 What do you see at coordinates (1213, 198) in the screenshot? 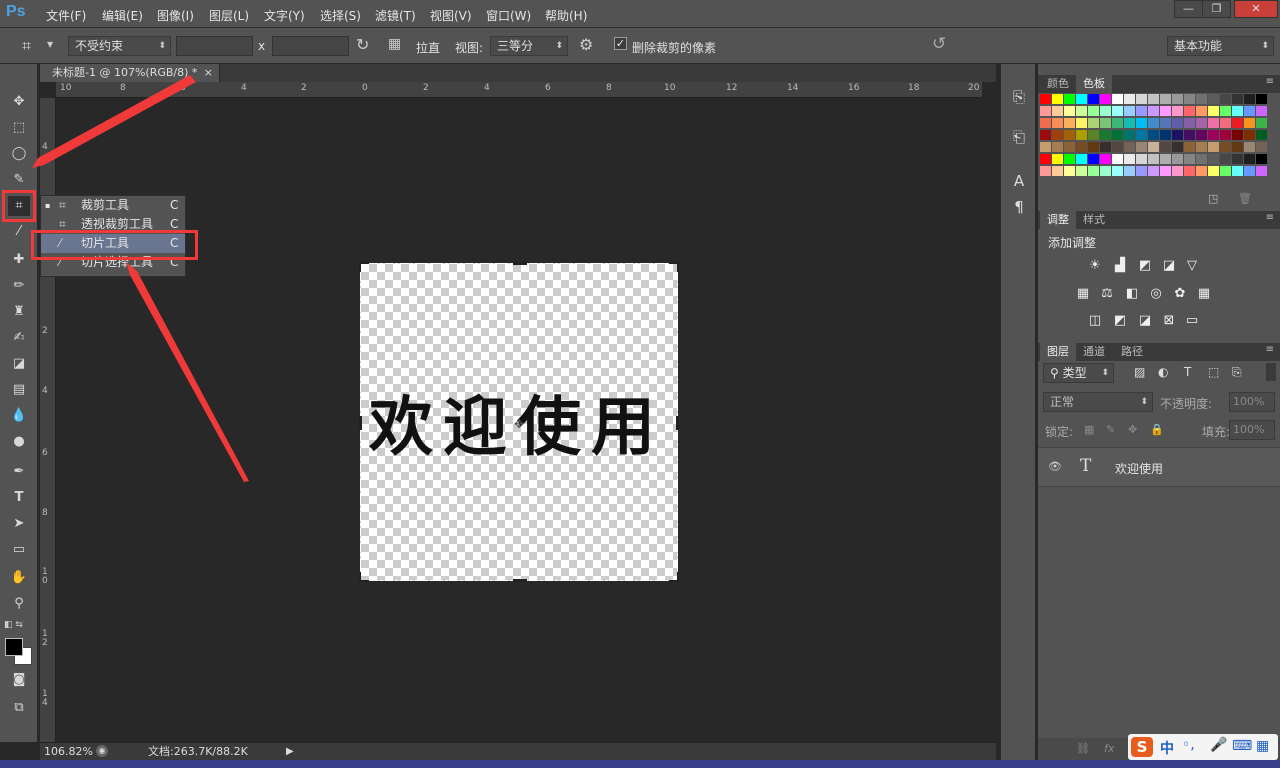
I see `new-swatch-icon: ◳` at bounding box center [1213, 198].